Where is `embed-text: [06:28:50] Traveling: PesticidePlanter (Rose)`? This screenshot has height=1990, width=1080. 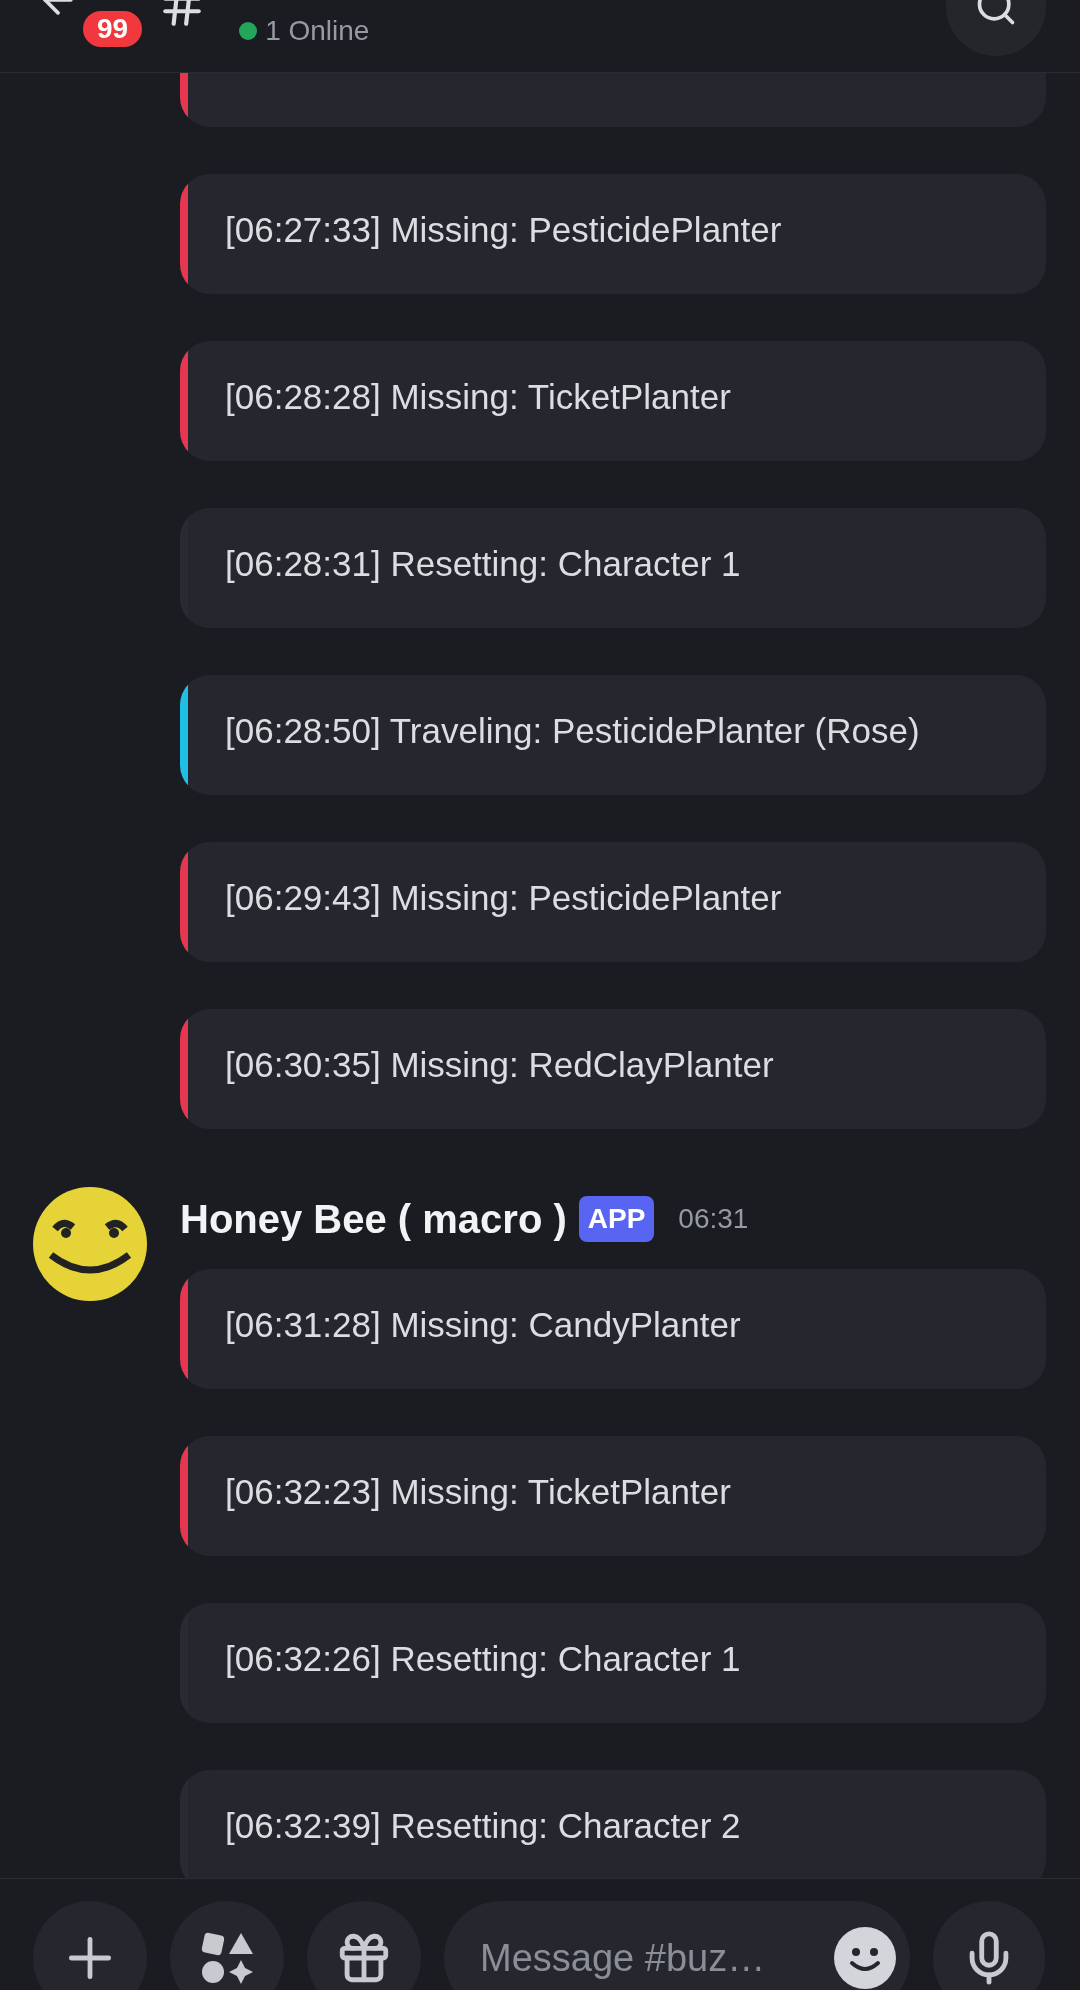
embed-text: [06:28:50] Traveling: PesticidePlanter (Rose) is located at coordinates (572, 730).